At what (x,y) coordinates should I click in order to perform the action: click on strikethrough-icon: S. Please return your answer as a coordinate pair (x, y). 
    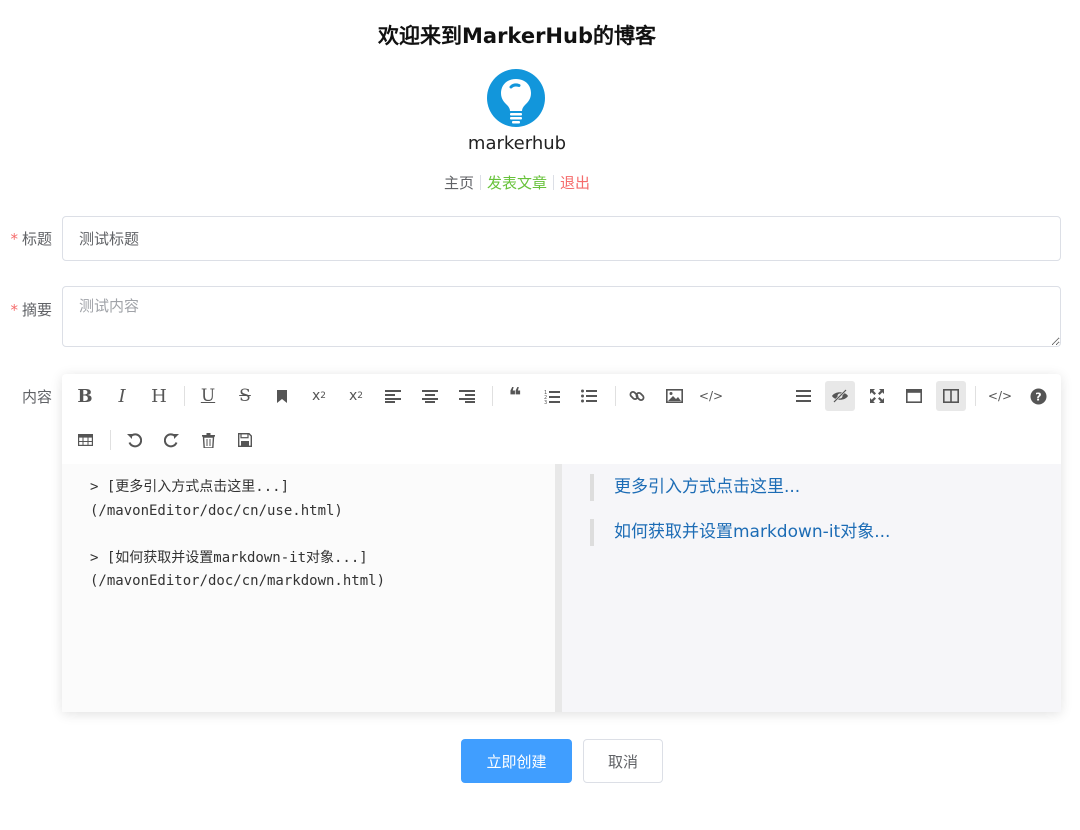
    Looking at the image, I should click on (245, 396).